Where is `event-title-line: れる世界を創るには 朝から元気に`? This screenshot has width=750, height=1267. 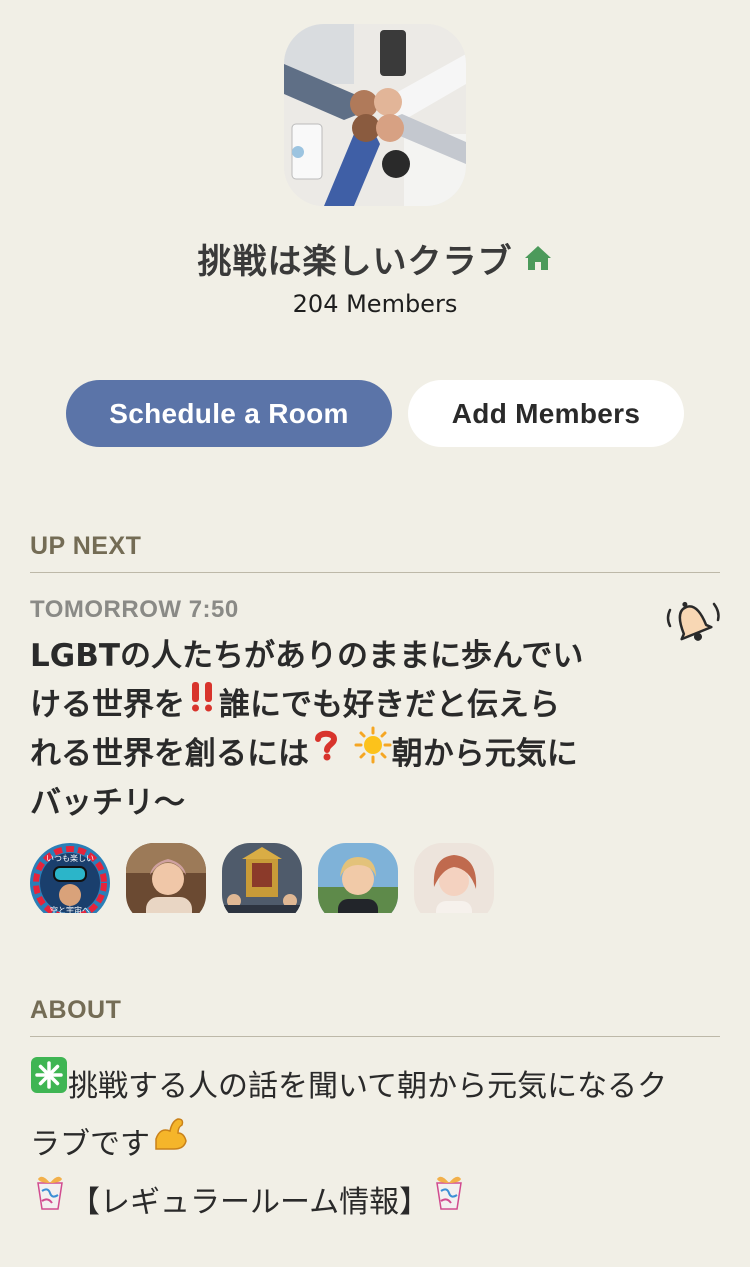 event-title-line: れる世界を創るには 朝から元気に is located at coordinates (355, 752).